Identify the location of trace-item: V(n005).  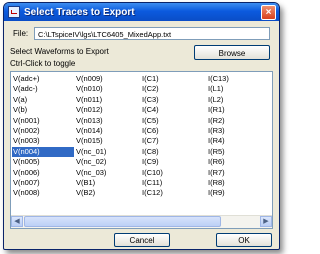
(43, 162).